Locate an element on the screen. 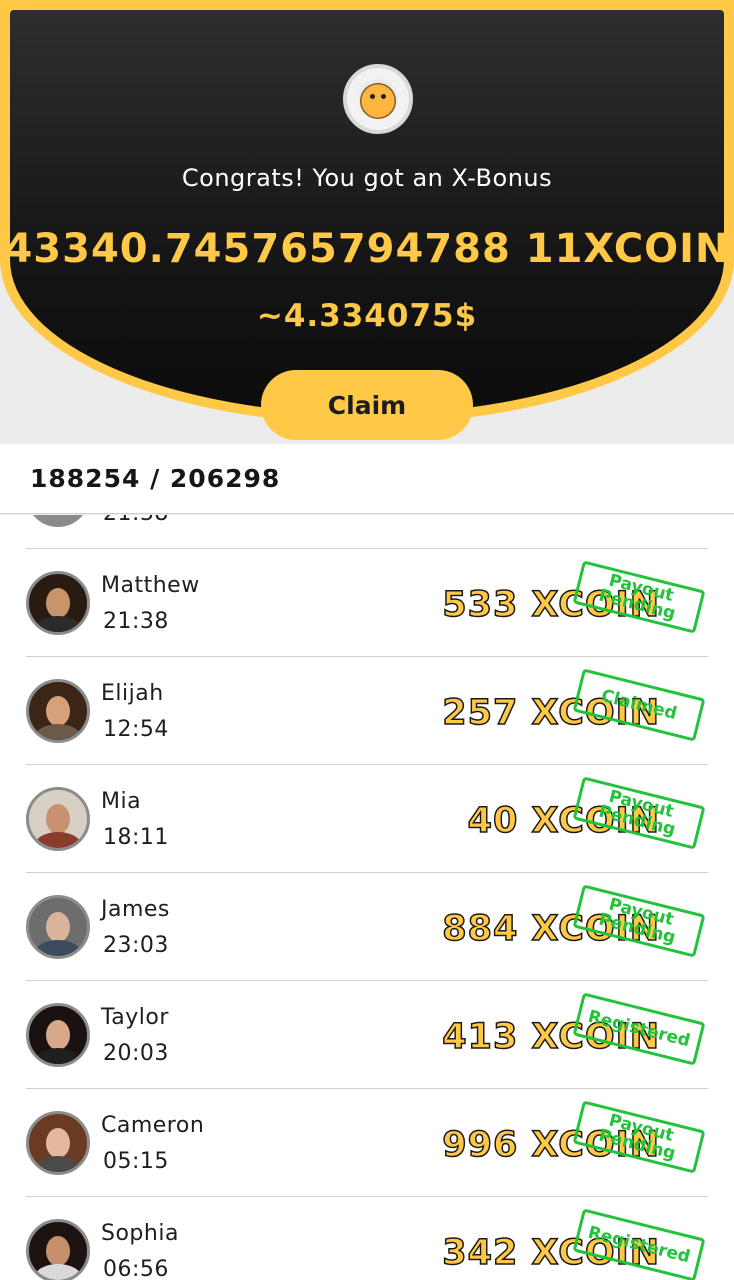 The width and height of the screenshot is (734, 1280). list-item: Taylor 20:03 413 XCOIN Registered is located at coordinates (367, 1035).